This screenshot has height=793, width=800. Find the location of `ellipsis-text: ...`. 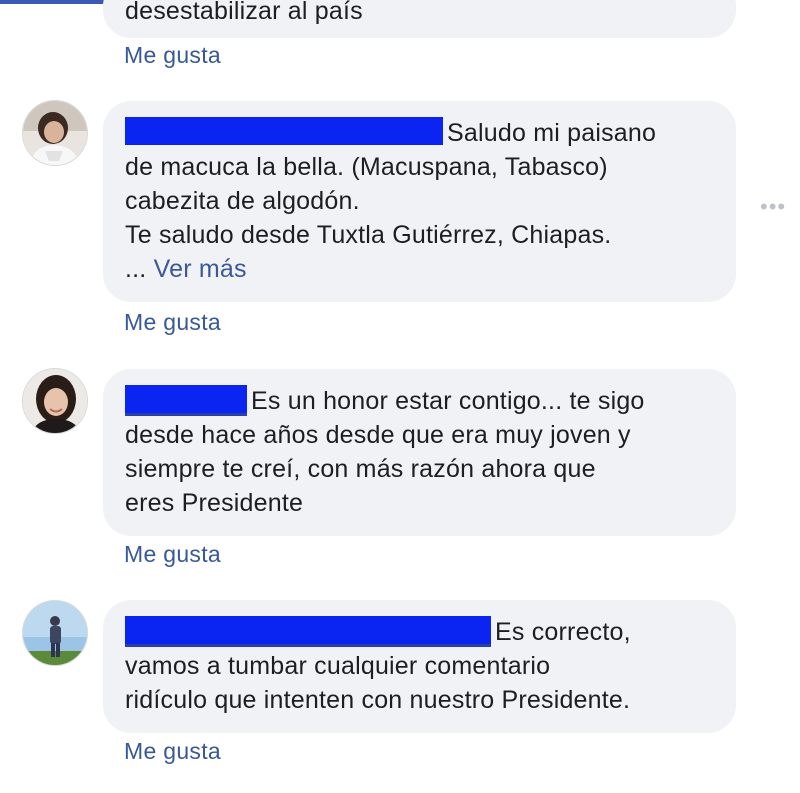

ellipsis-text: ... is located at coordinates (136, 269).